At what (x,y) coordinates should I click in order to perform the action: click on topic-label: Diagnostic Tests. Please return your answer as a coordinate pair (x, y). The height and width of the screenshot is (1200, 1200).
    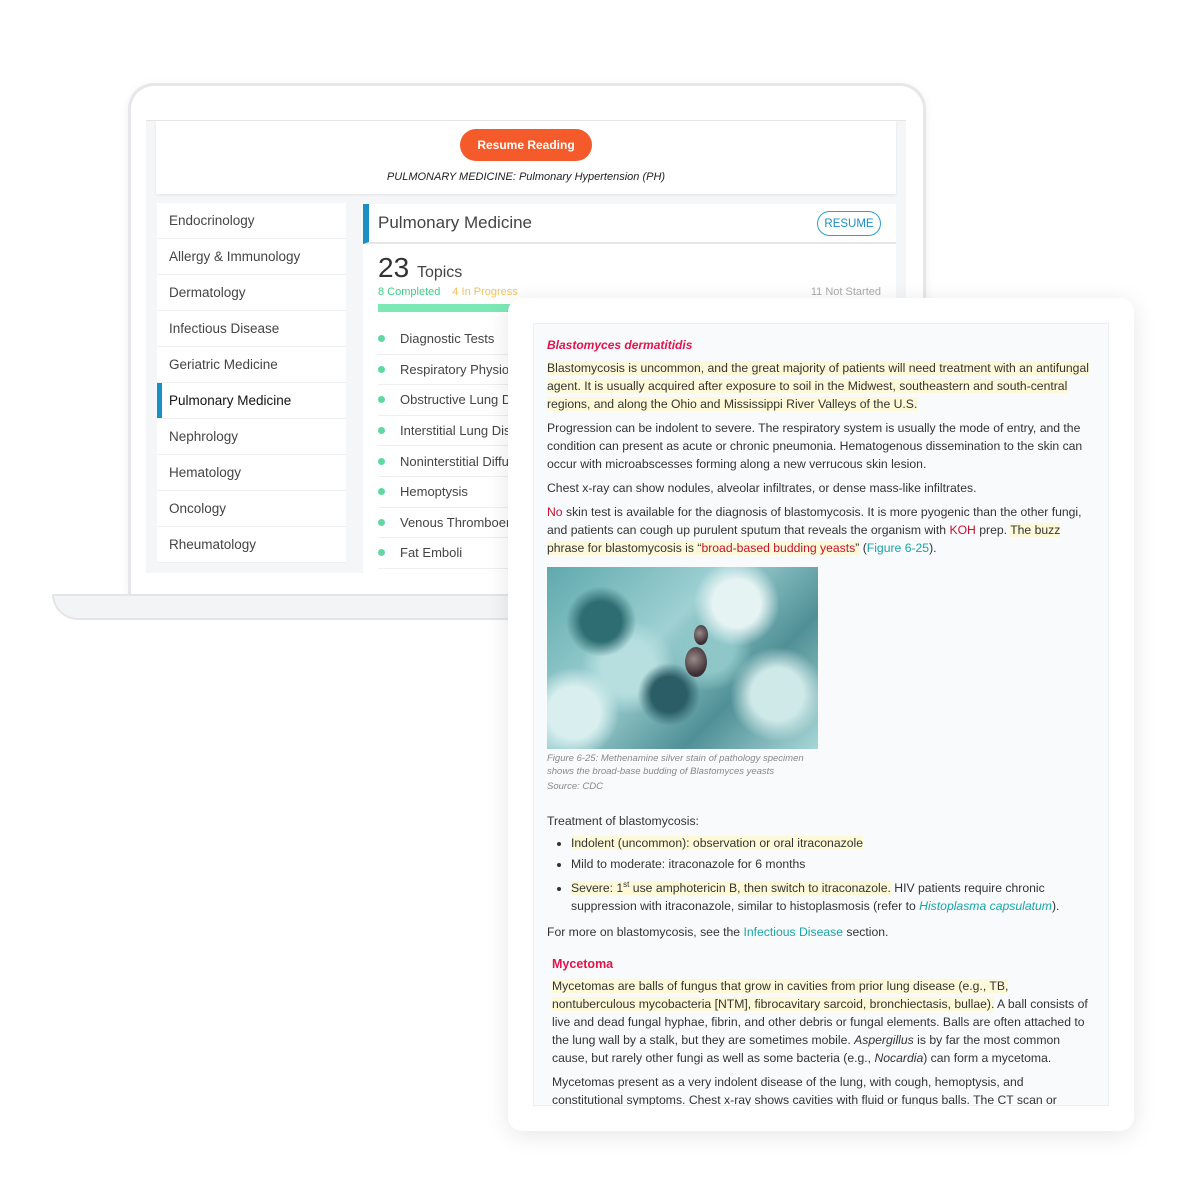
    Looking at the image, I should click on (447, 339).